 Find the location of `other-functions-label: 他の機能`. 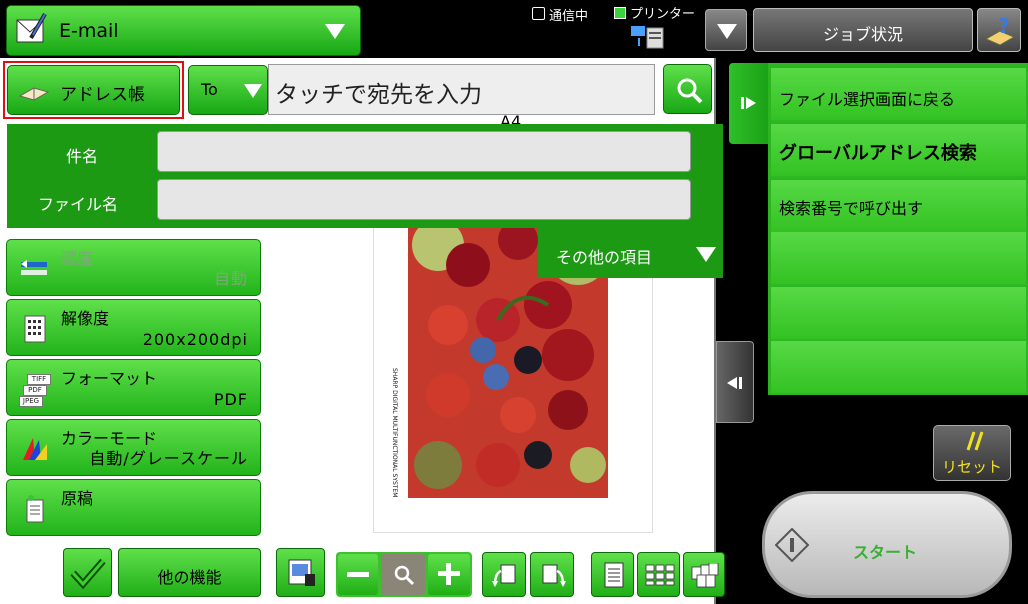

other-functions-label: 他の機能 is located at coordinates (189, 577).